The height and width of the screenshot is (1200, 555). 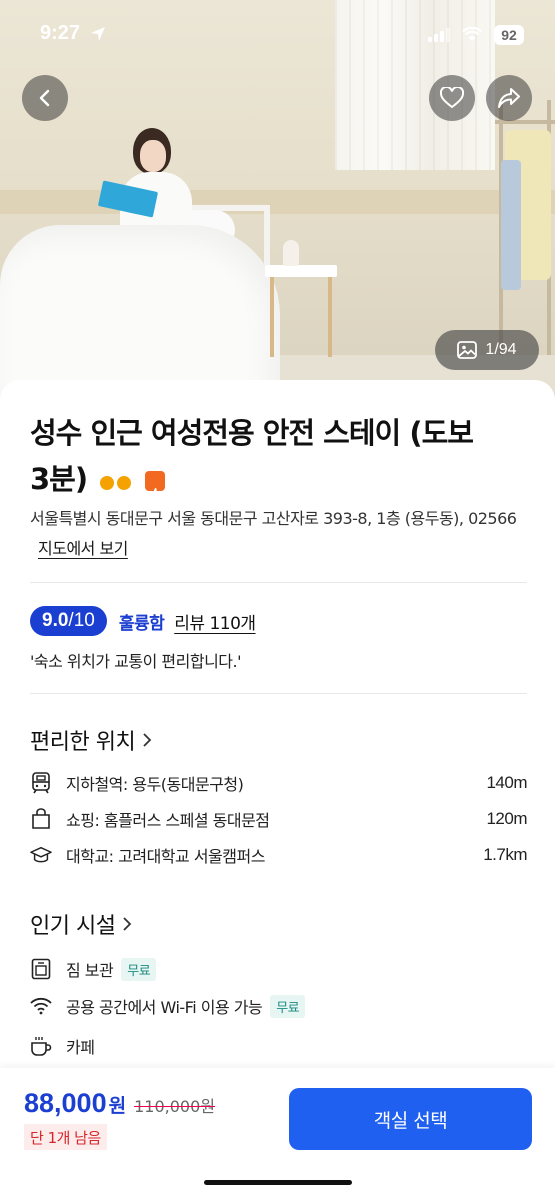 I want to click on facilities-section-title: 인기 시설, so click(x=81, y=924).